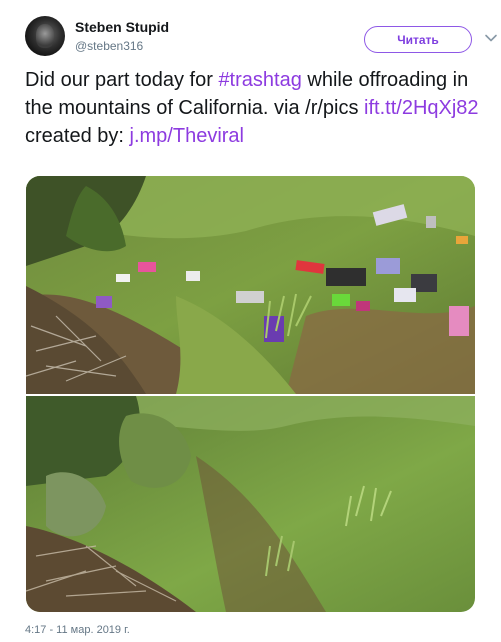 The image size is (501, 642). Describe the element at coordinates (109, 46) in the screenshot. I see `user-handle: @steben316` at that location.